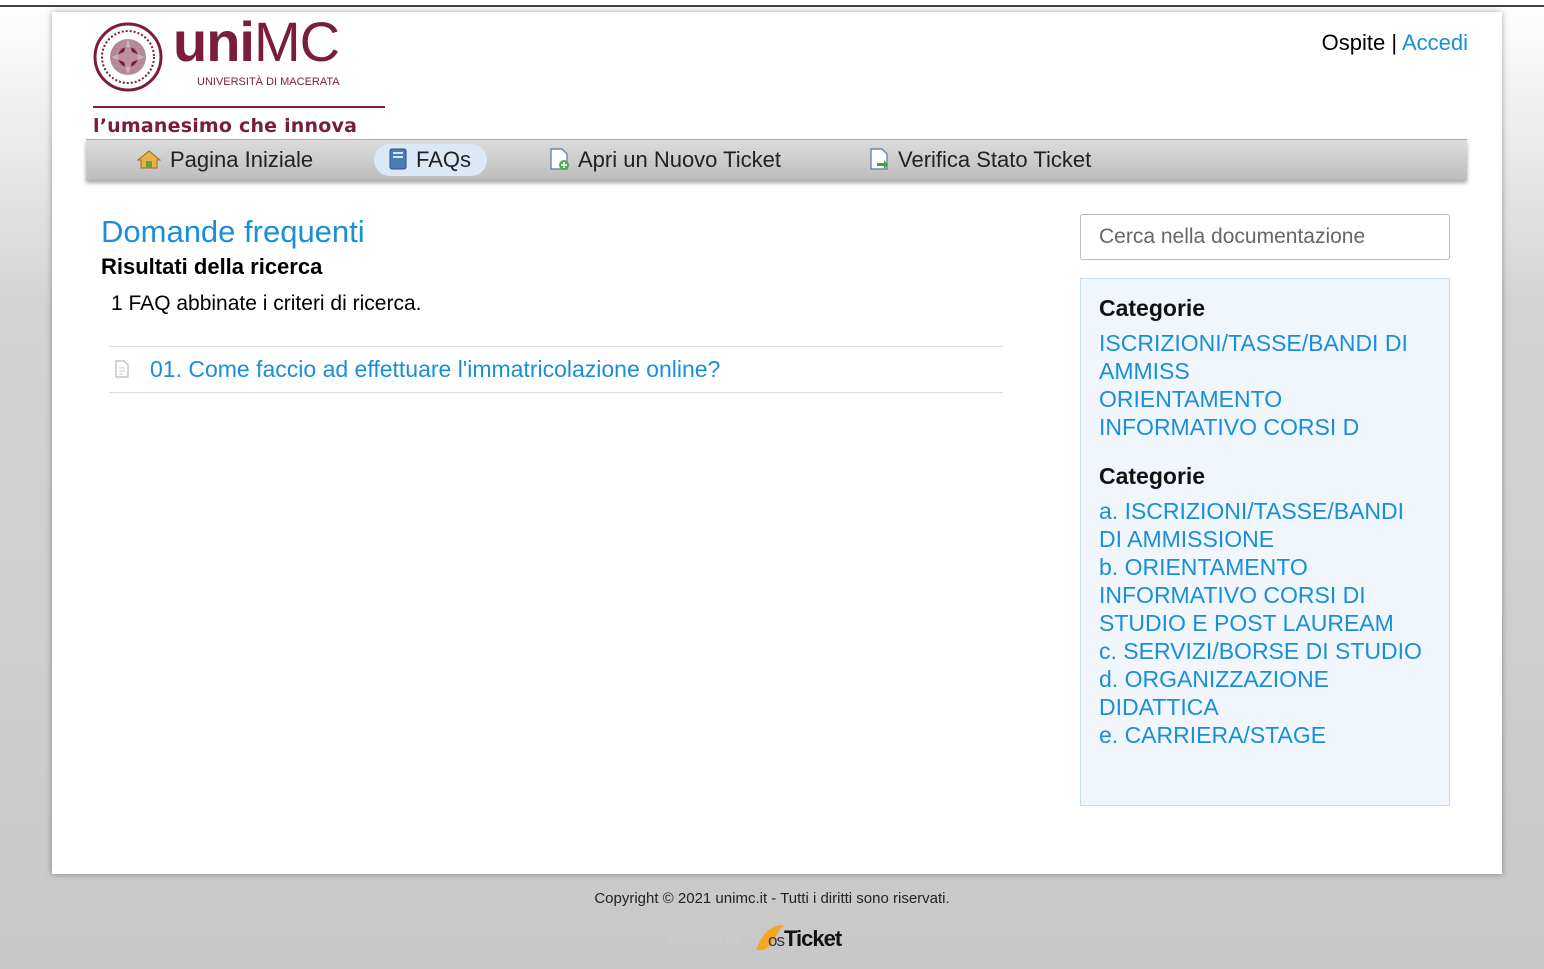  What do you see at coordinates (1353, 42) in the screenshot?
I see `guest-label: Ospite` at bounding box center [1353, 42].